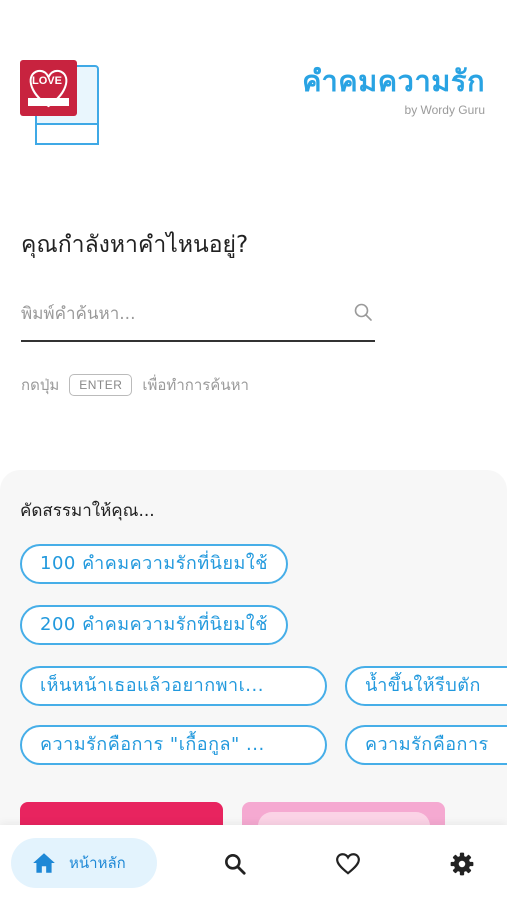  What do you see at coordinates (444, 110) in the screenshot?
I see `app-subtitle: by Wordy Guru` at bounding box center [444, 110].